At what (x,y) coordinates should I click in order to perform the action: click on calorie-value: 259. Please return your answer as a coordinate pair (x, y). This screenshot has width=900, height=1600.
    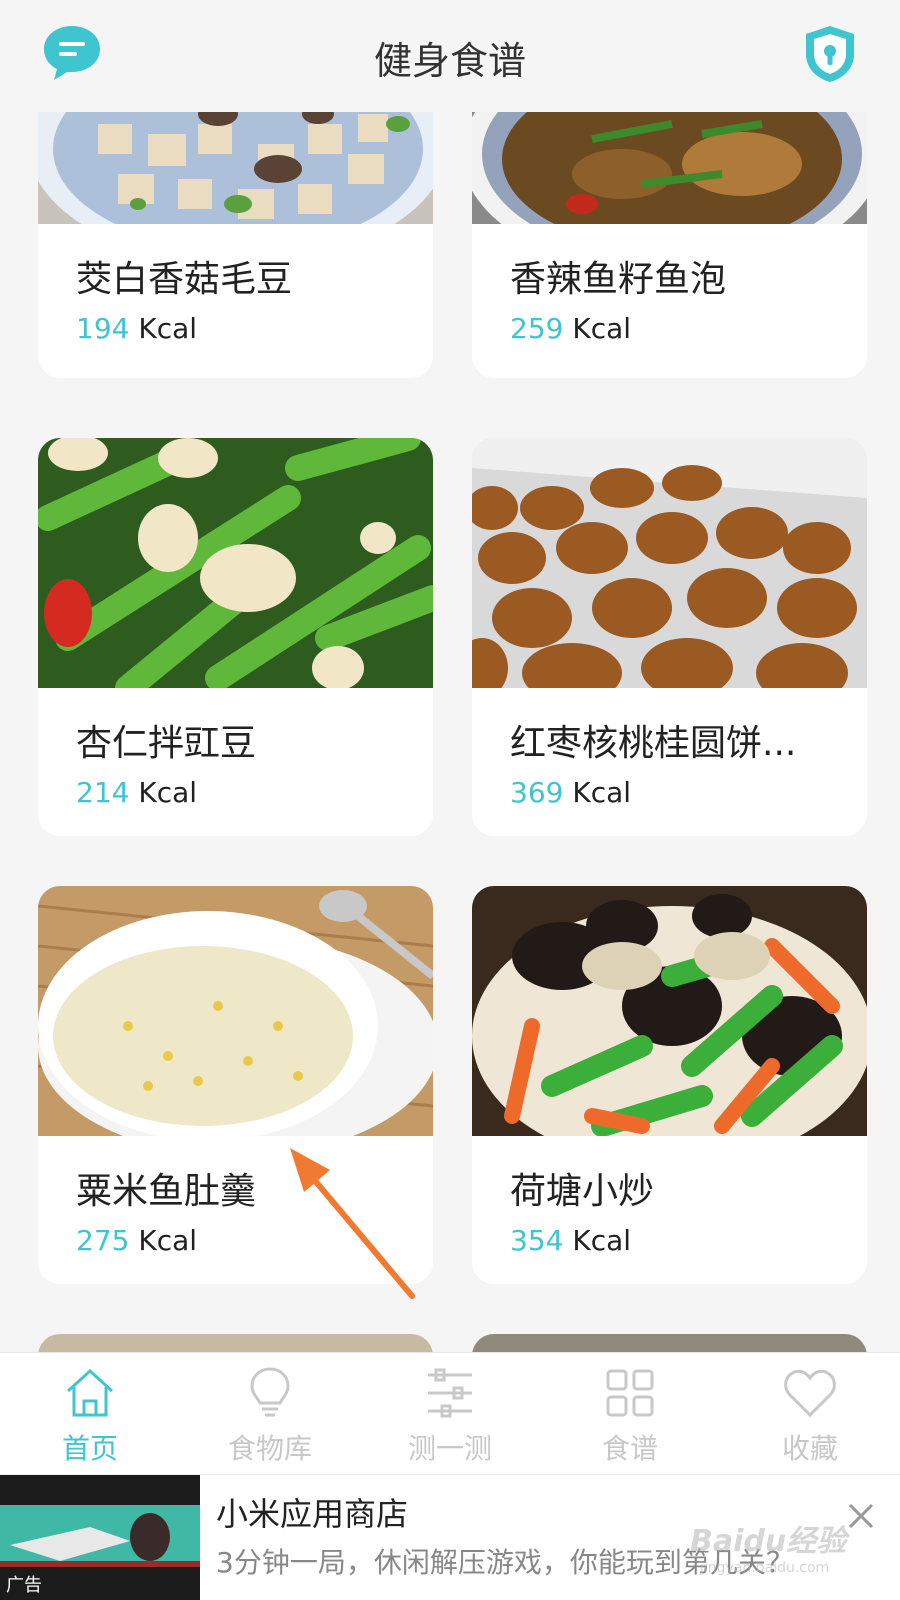
    Looking at the image, I should click on (537, 328).